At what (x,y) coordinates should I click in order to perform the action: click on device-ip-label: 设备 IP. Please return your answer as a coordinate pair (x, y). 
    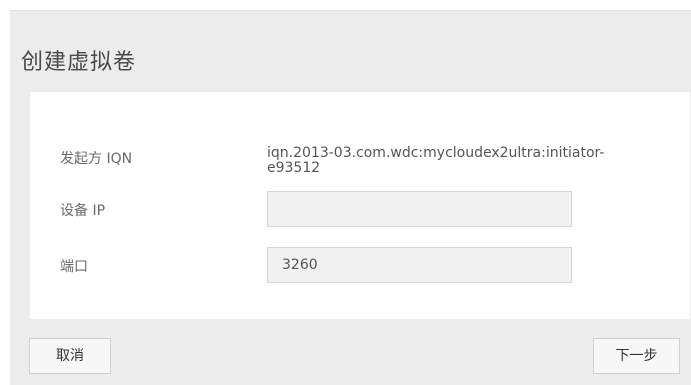
    Looking at the image, I should click on (83, 211).